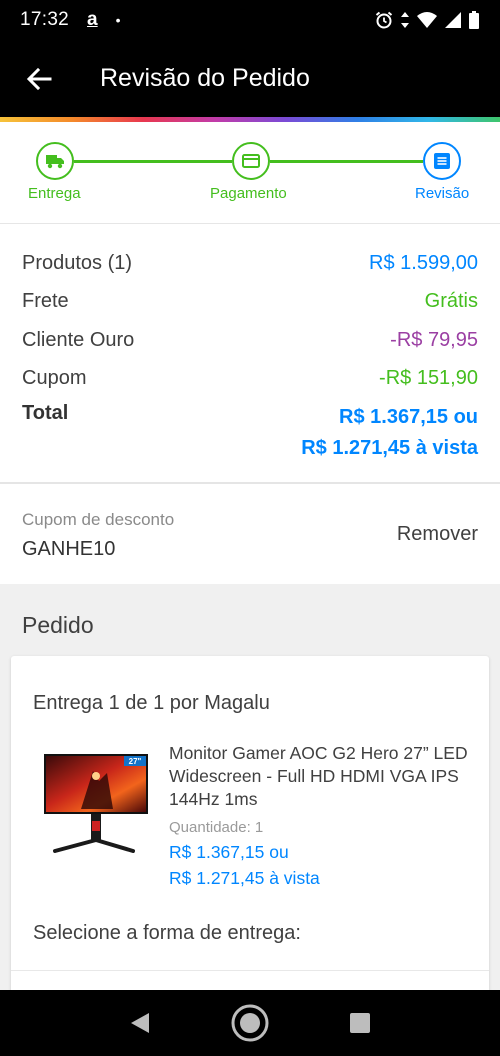 This screenshot has height=1056, width=500. What do you see at coordinates (250, 535) in the screenshot?
I see `coupon-section: Cupom de desconto GANHE10 Remover` at bounding box center [250, 535].